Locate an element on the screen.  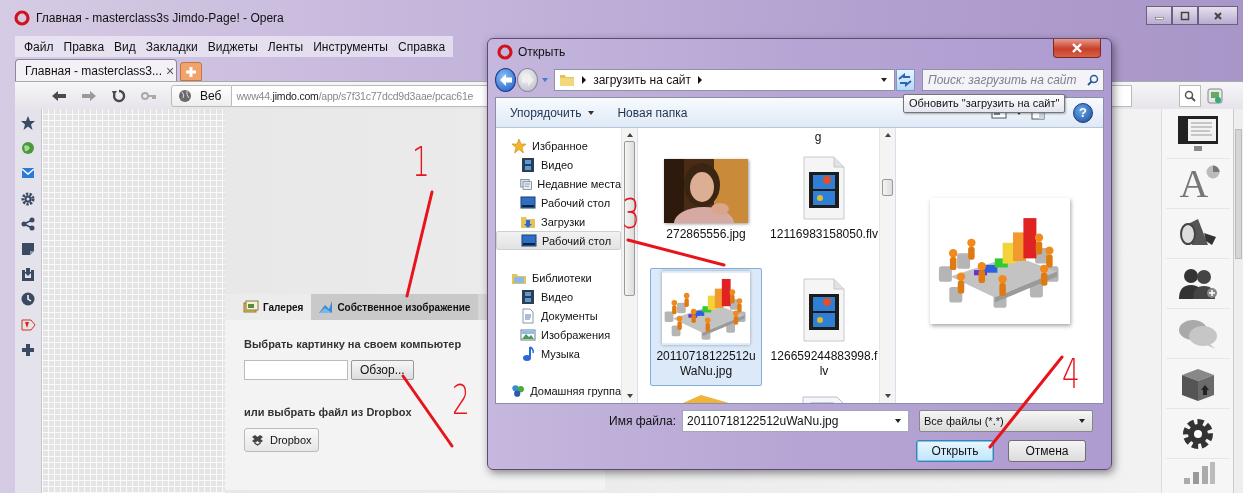
tooltip: Обновить "загрузить на сайт" is located at coordinates (984, 103).